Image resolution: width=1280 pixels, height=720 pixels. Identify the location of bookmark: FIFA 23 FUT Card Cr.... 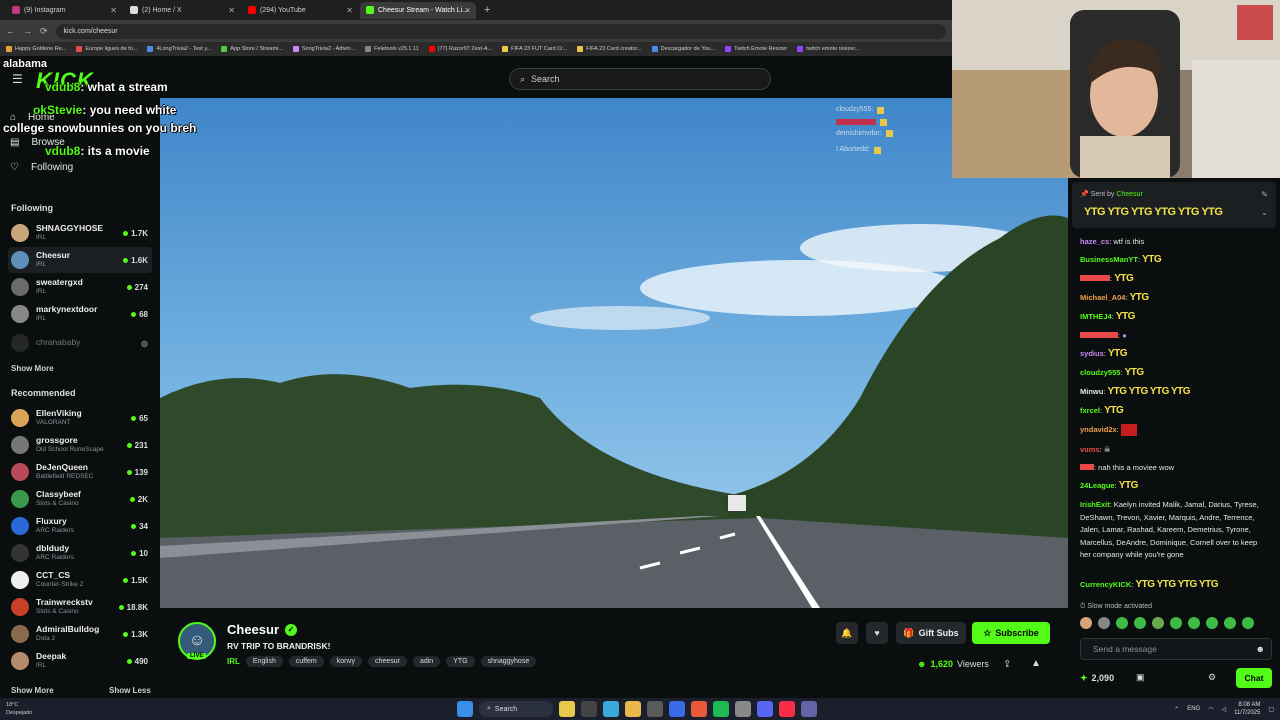
(534, 49).